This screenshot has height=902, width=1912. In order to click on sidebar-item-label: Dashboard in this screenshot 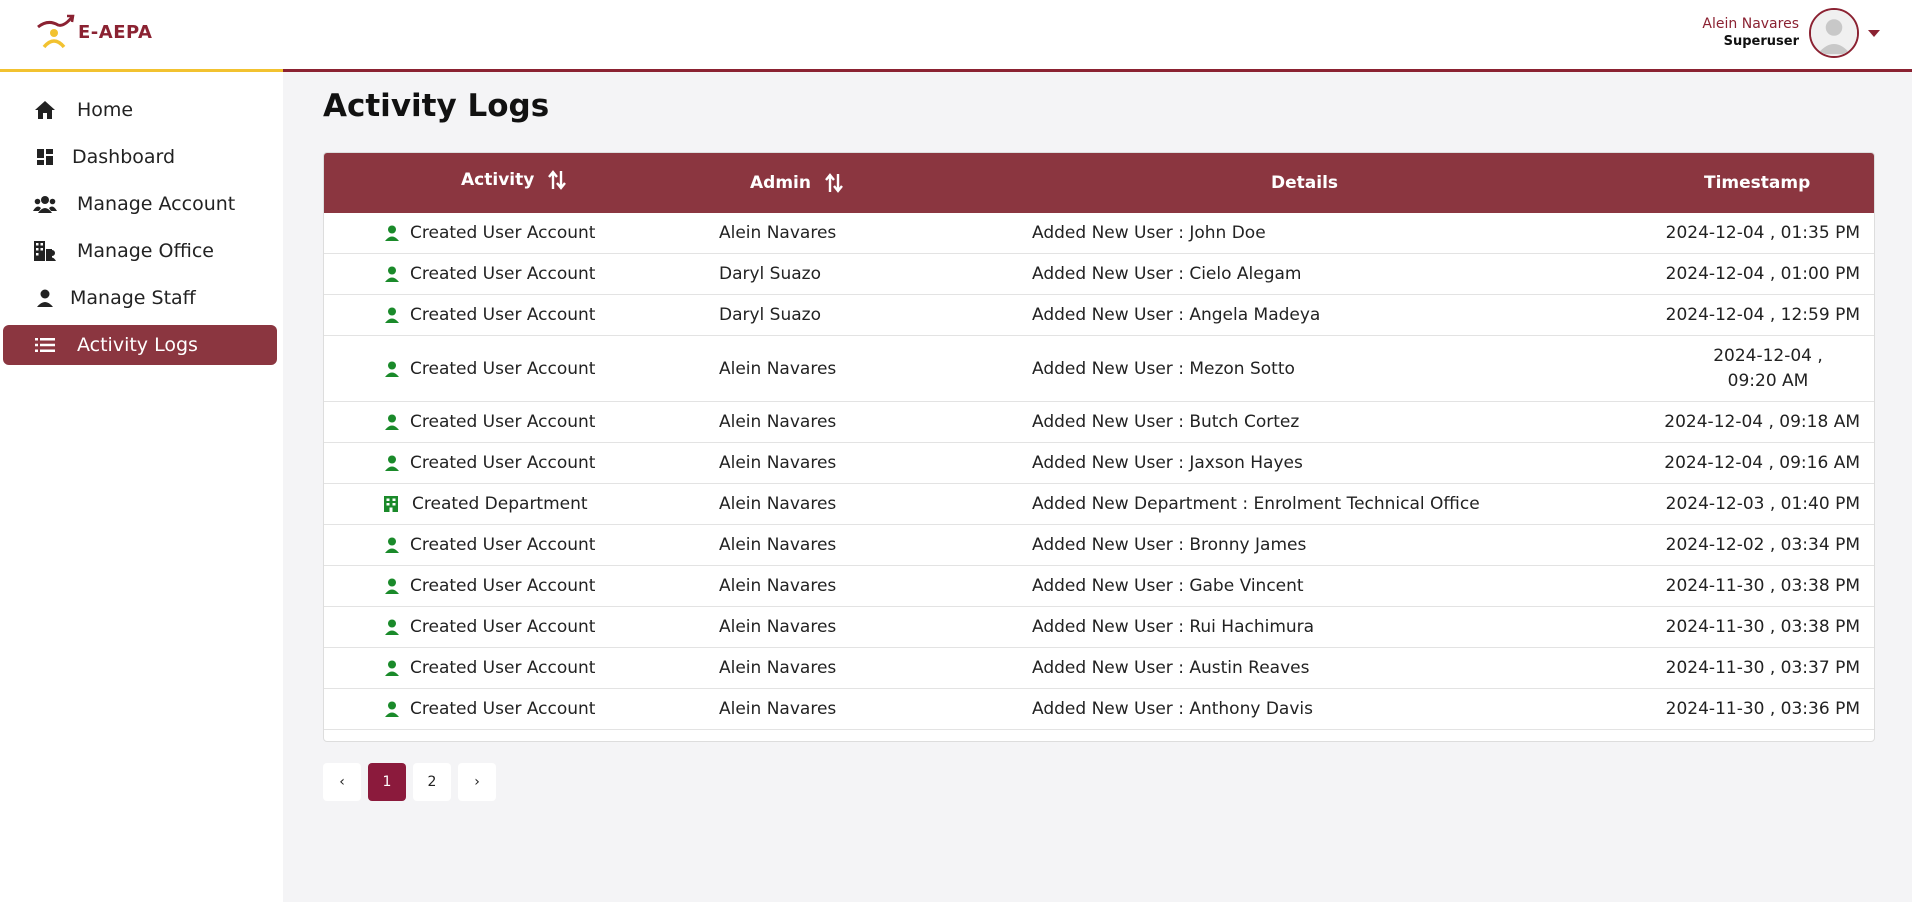, I will do `click(124, 157)`.